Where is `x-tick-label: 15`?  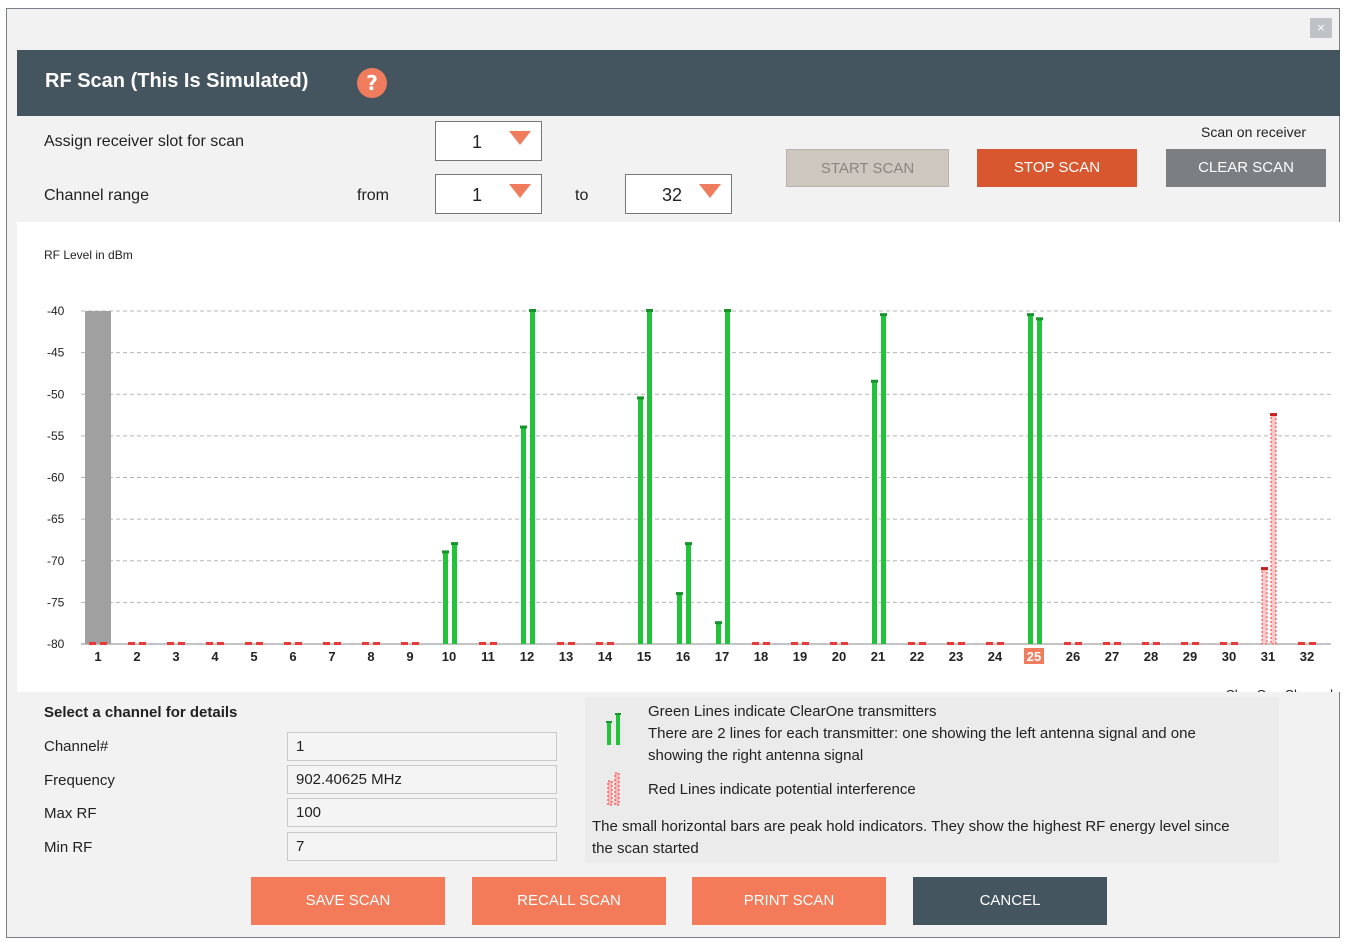 x-tick-label: 15 is located at coordinates (644, 656).